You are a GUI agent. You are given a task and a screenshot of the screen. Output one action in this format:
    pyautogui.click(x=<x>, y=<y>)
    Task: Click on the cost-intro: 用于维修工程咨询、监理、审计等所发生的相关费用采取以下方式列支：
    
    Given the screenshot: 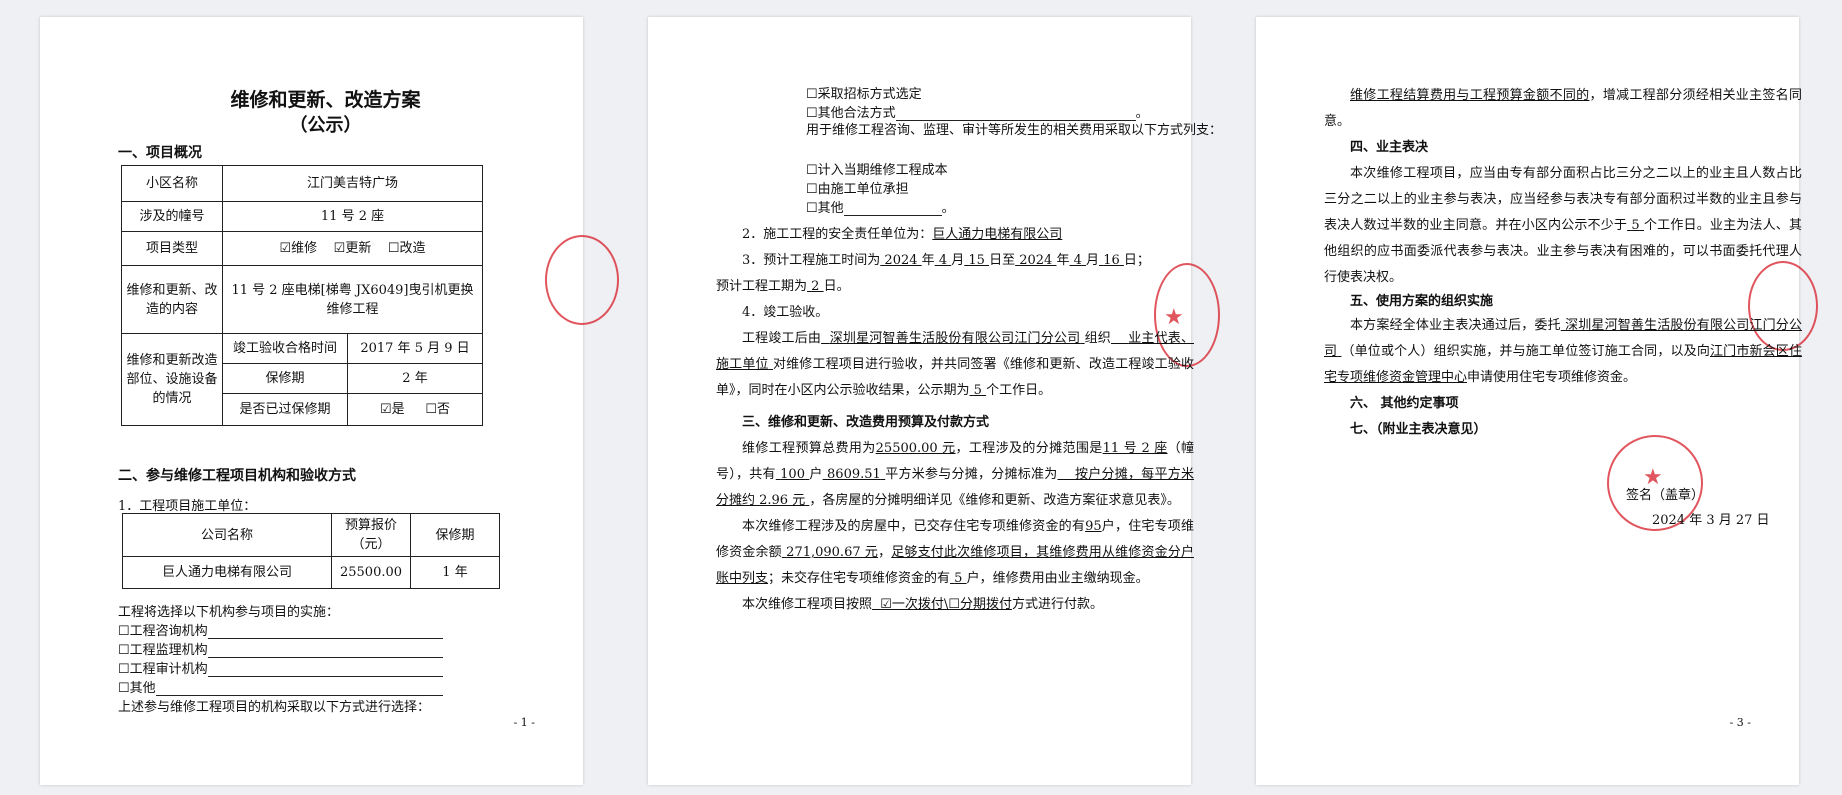 What is the action you would take?
    pyautogui.click(x=1014, y=130)
    